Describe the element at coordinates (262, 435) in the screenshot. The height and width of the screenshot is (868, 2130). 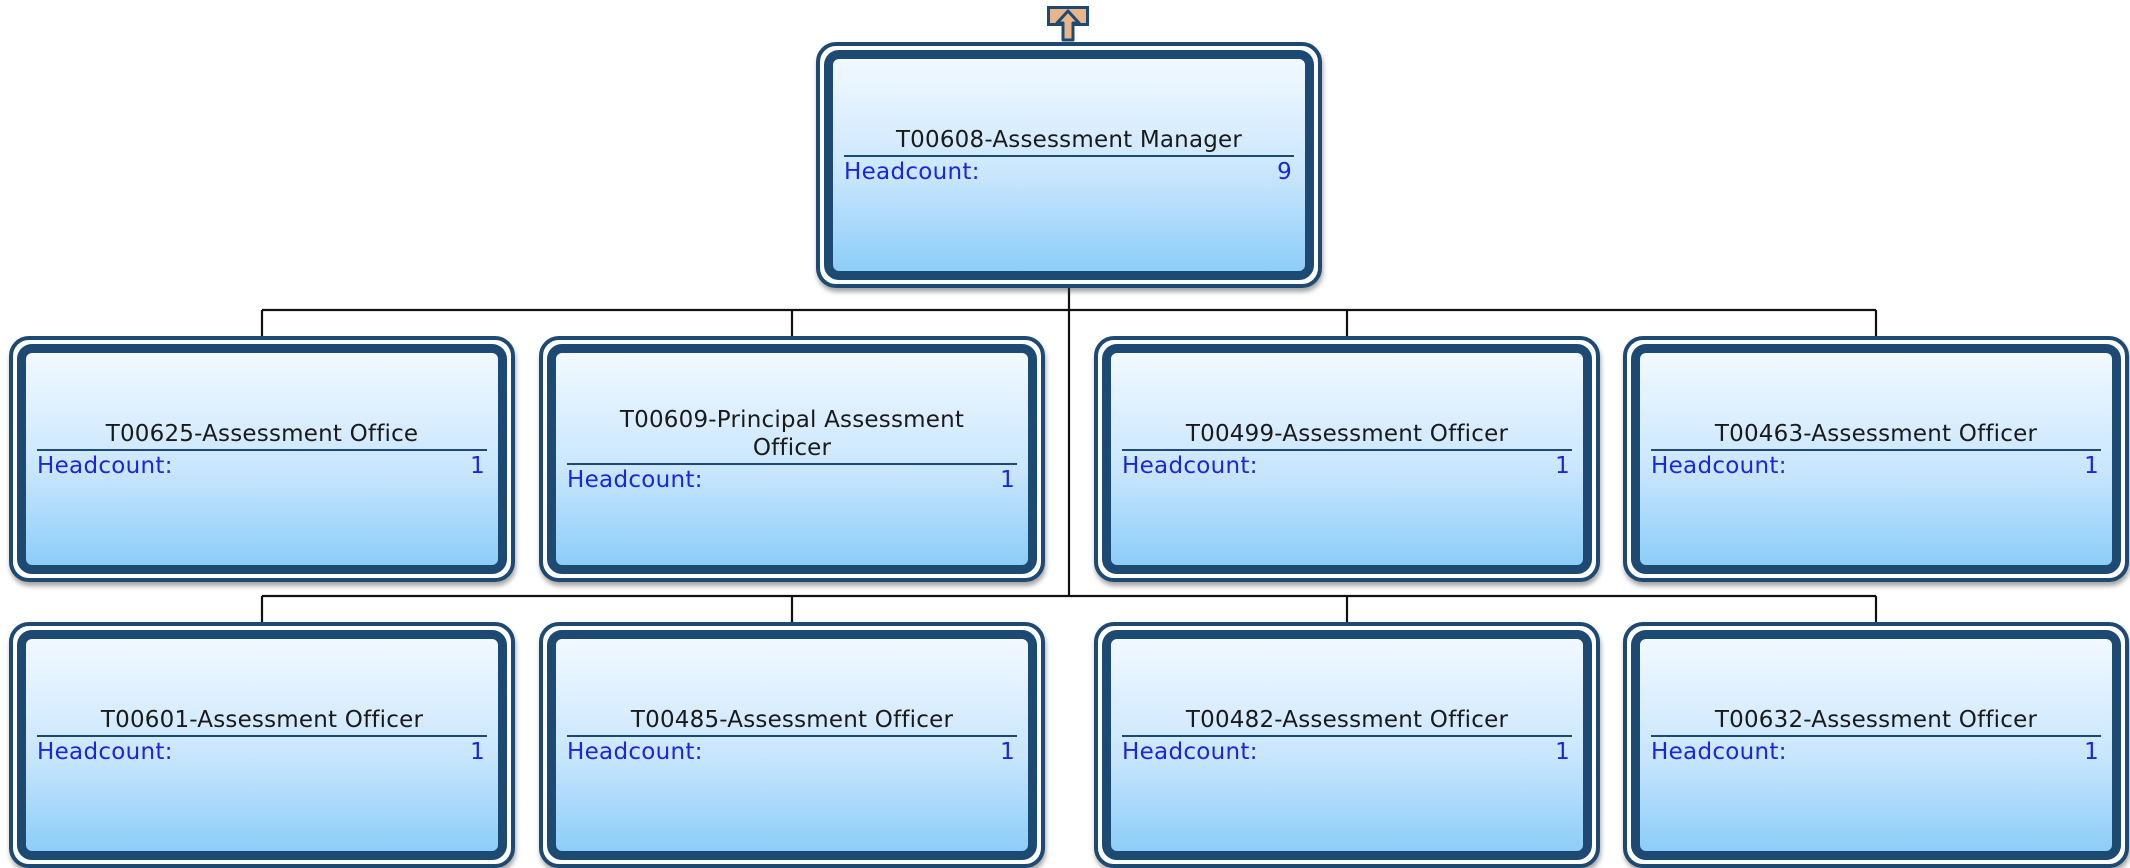
I see `node-title: T00625-Assessment Office` at that location.